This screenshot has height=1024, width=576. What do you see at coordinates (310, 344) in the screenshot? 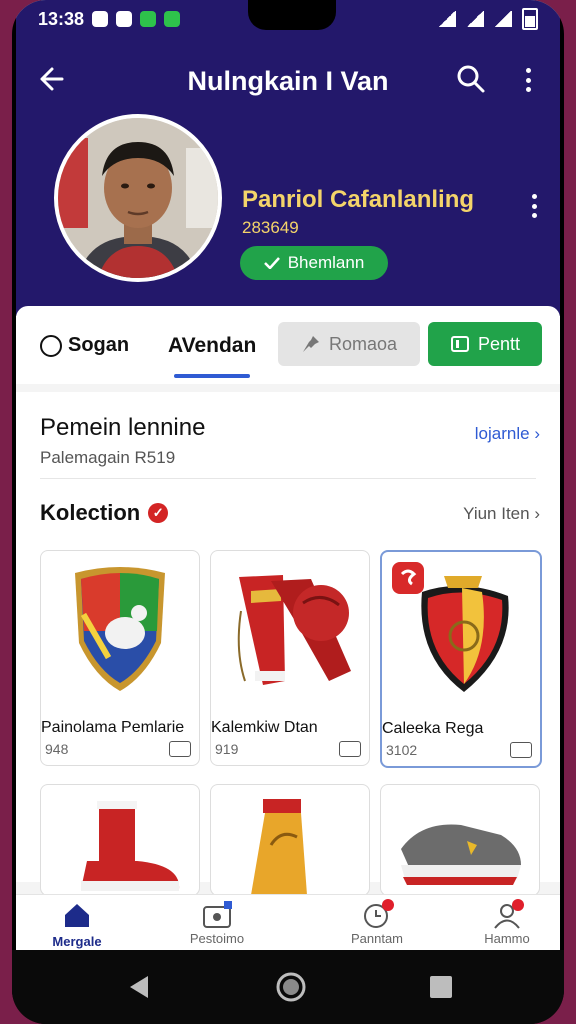
I see `pin-icon` at bounding box center [310, 344].